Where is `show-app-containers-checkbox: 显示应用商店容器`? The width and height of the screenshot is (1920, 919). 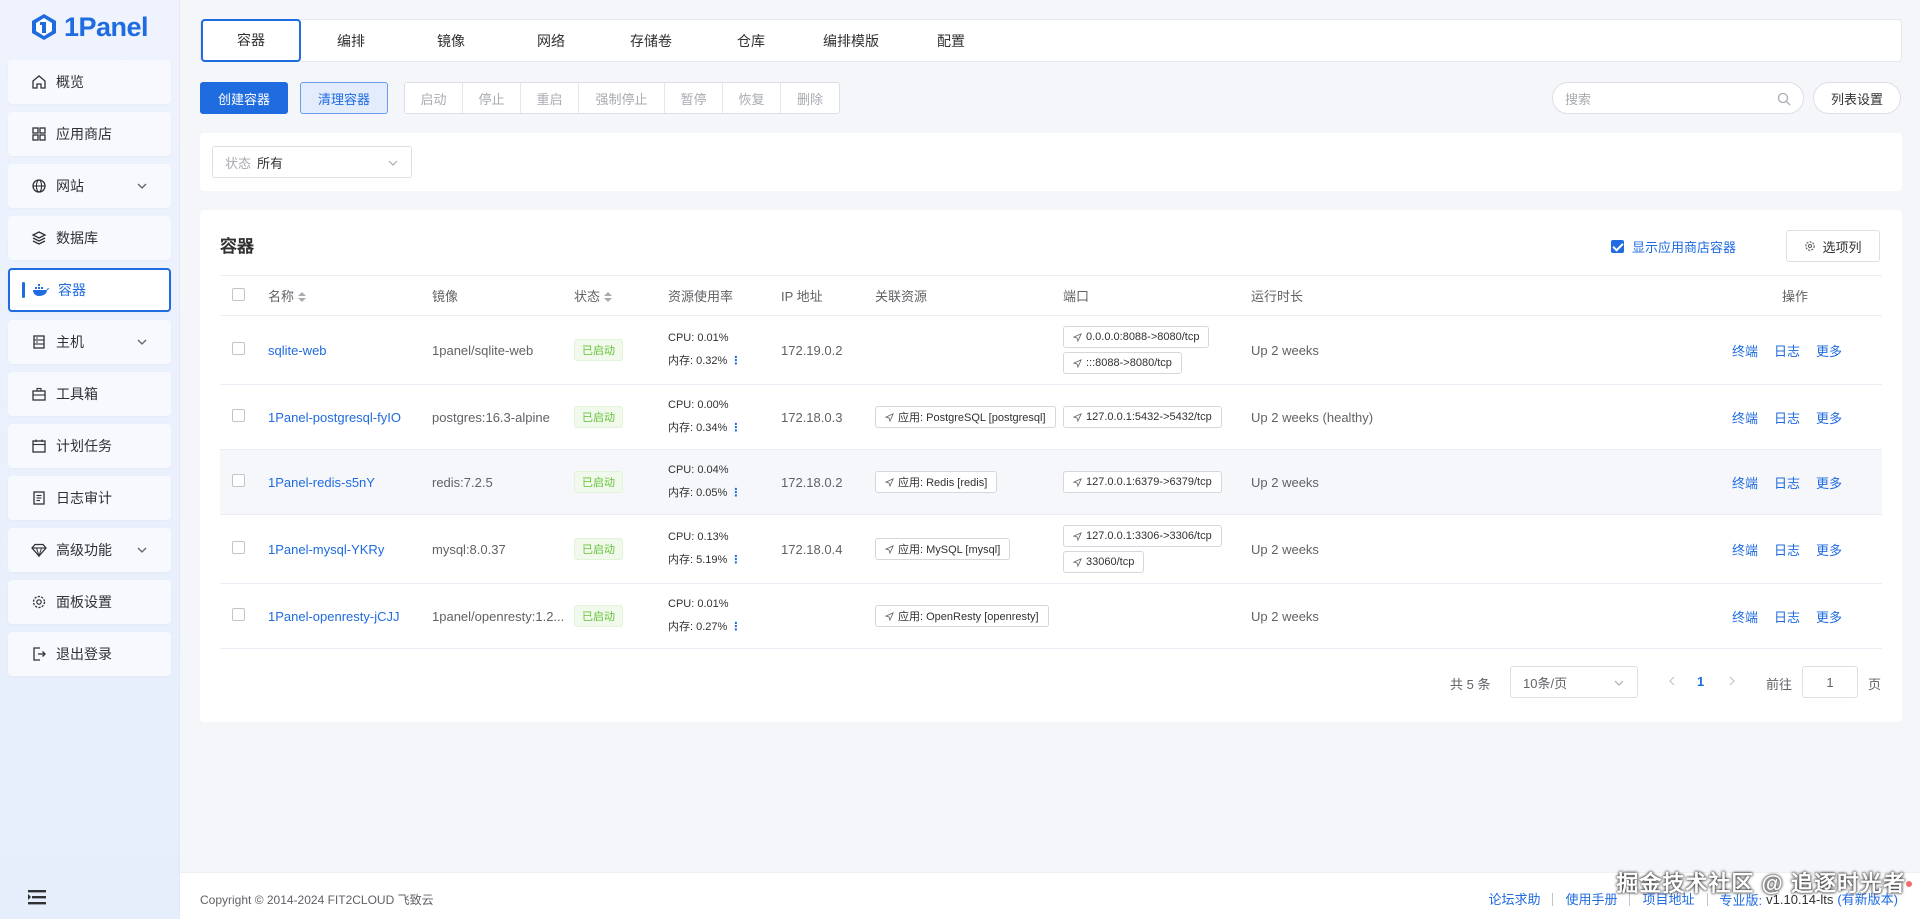 show-app-containers-checkbox: 显示应用商店容器 is located at coordinates (1673, 246).